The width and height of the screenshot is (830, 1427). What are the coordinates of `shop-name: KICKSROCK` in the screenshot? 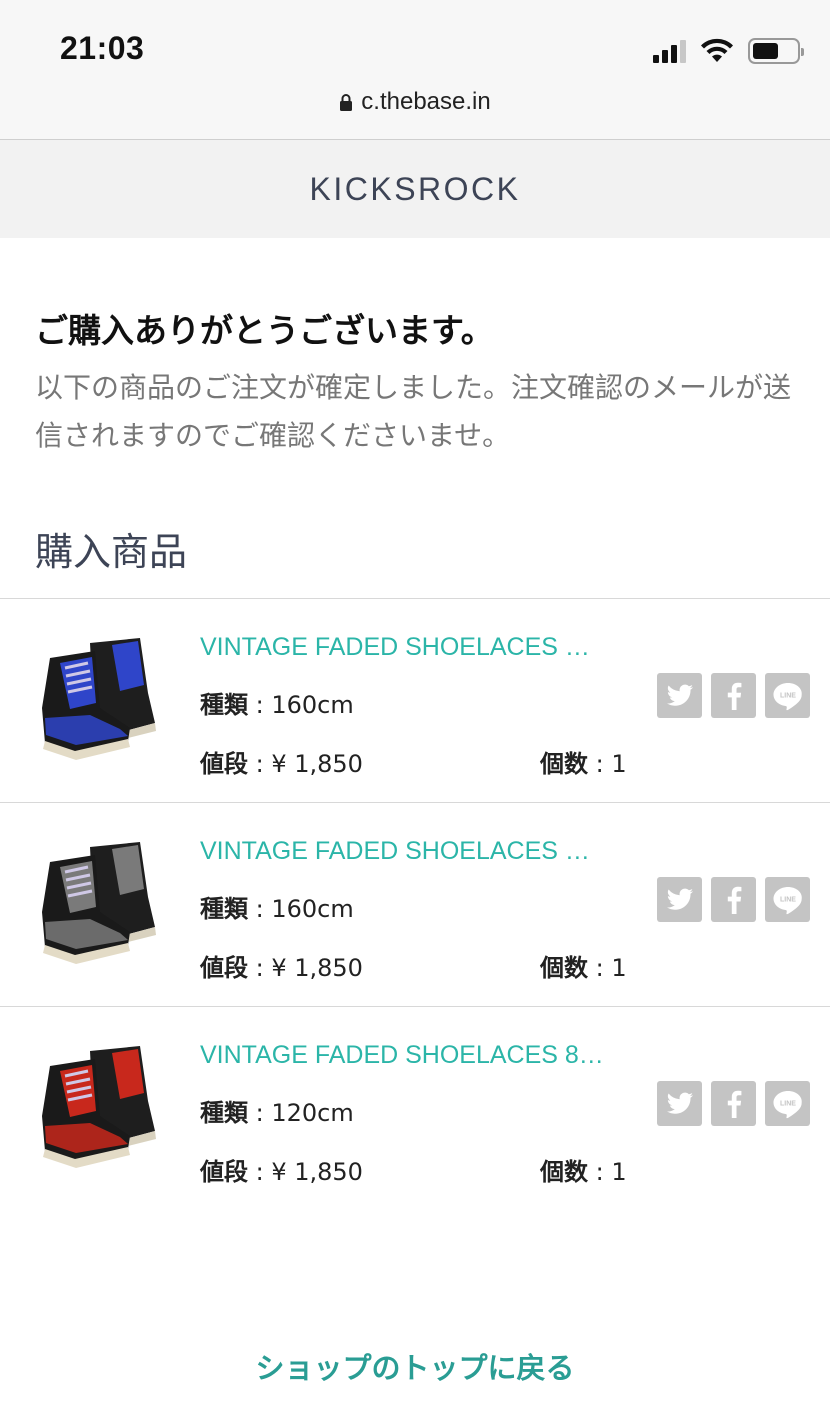 It's located at (415, 189).